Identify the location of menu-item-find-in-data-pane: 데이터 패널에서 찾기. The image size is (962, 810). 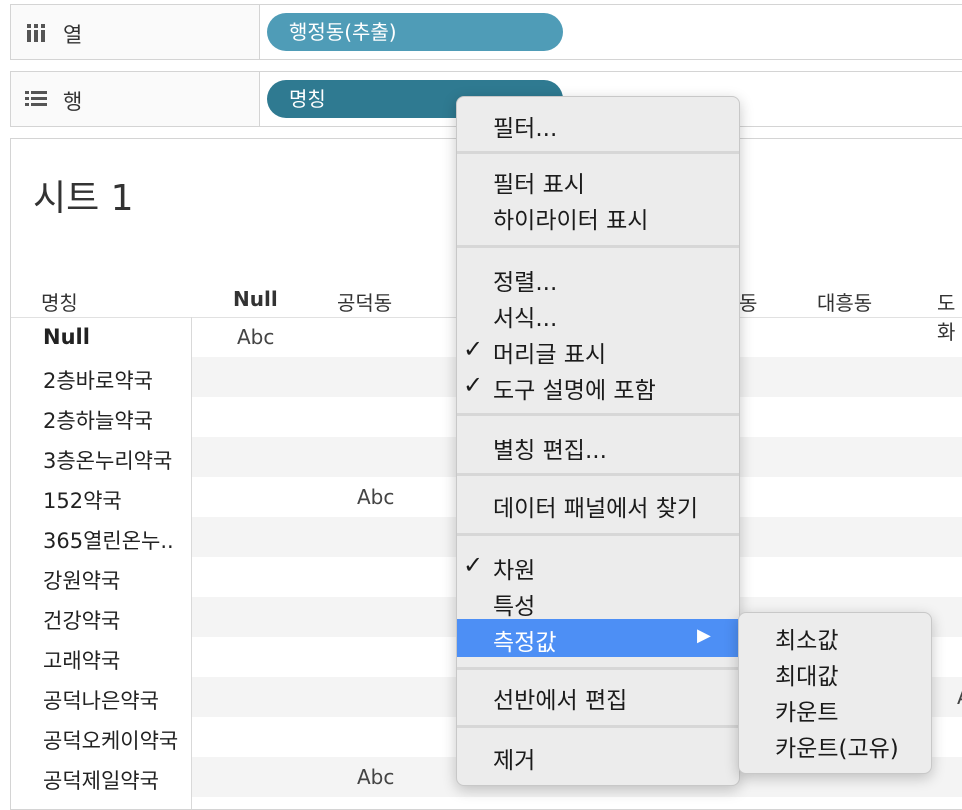
(595, 506).